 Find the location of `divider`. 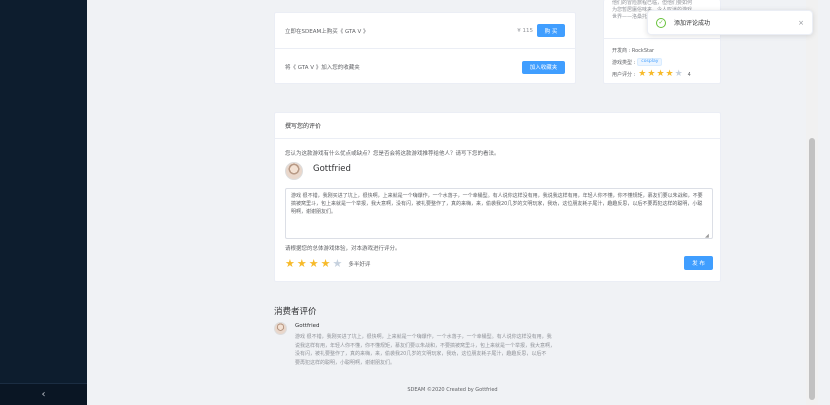

divider is located at coordinates (662, 38).